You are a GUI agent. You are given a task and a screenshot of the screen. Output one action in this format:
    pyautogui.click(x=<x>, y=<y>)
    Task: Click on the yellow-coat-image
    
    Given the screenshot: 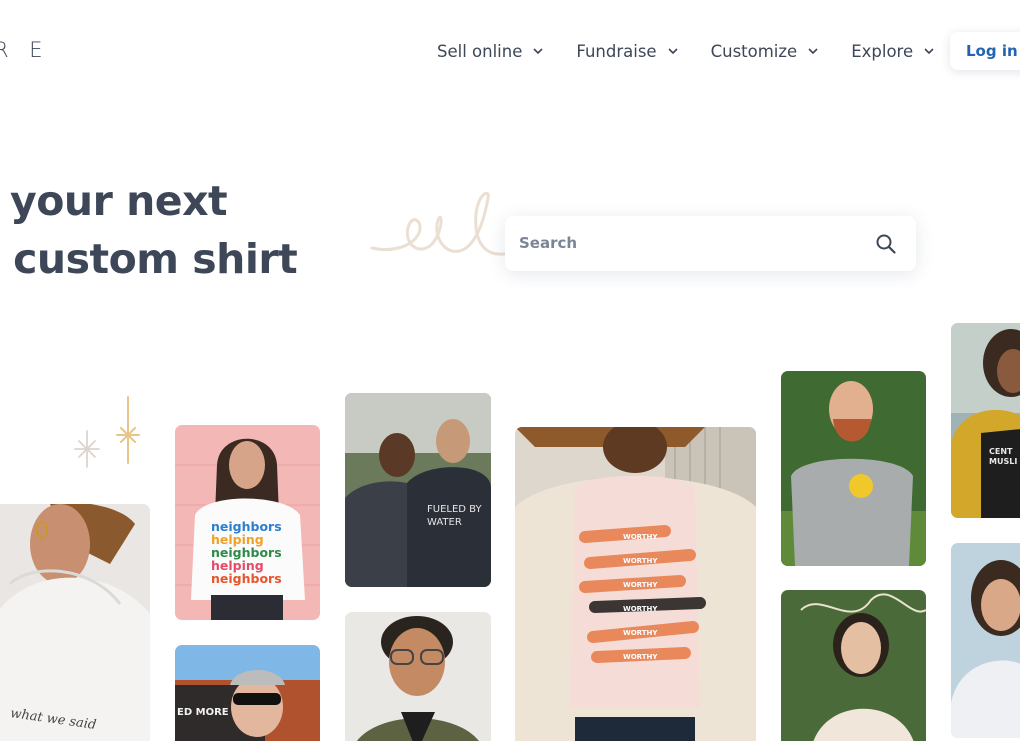 What is the action you would take?
    pyautogui.click(x=985, y=420)
    